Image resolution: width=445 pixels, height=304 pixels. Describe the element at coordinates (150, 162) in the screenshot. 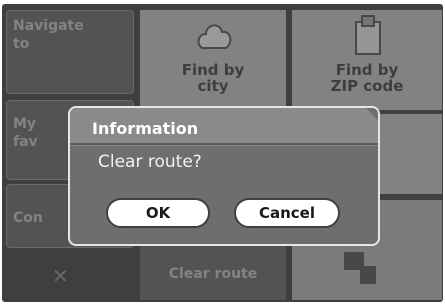

I see `dialog-message: Clear route?` at that location.